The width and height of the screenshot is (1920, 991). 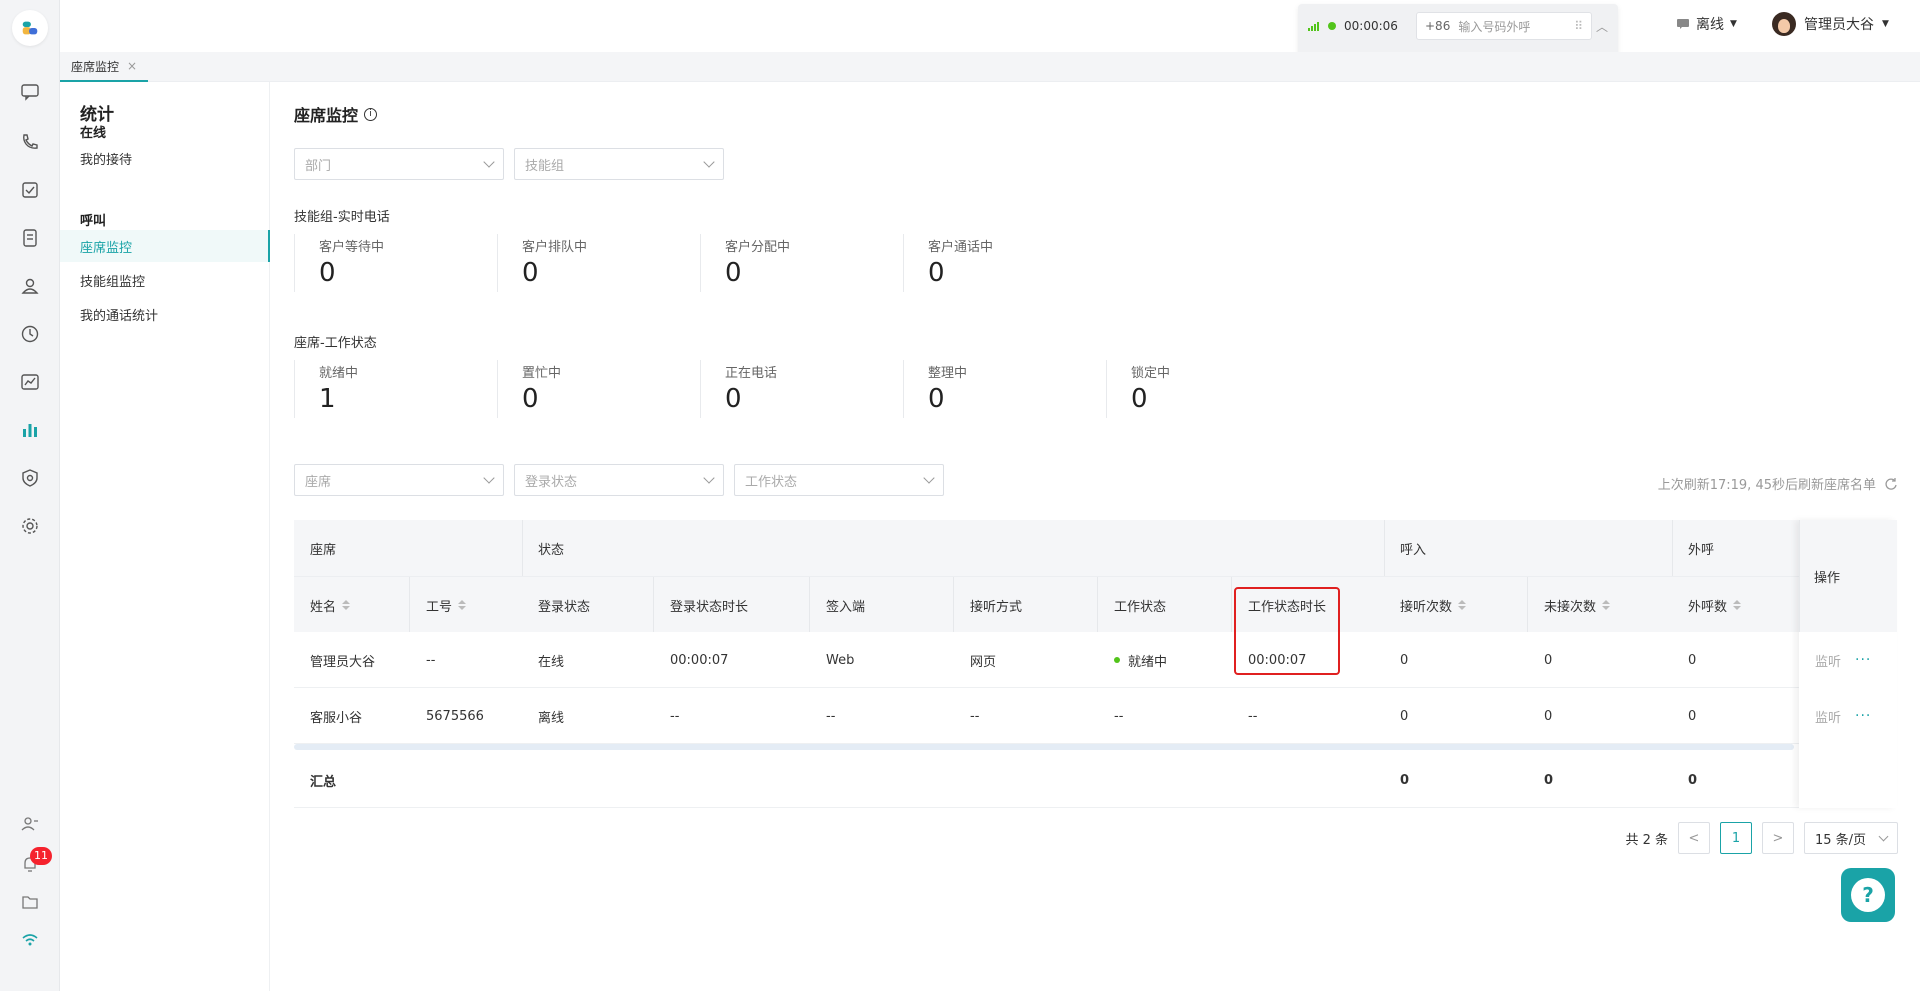 I want to click on stat-label: 客户通话中, so click(x=961, y=247).